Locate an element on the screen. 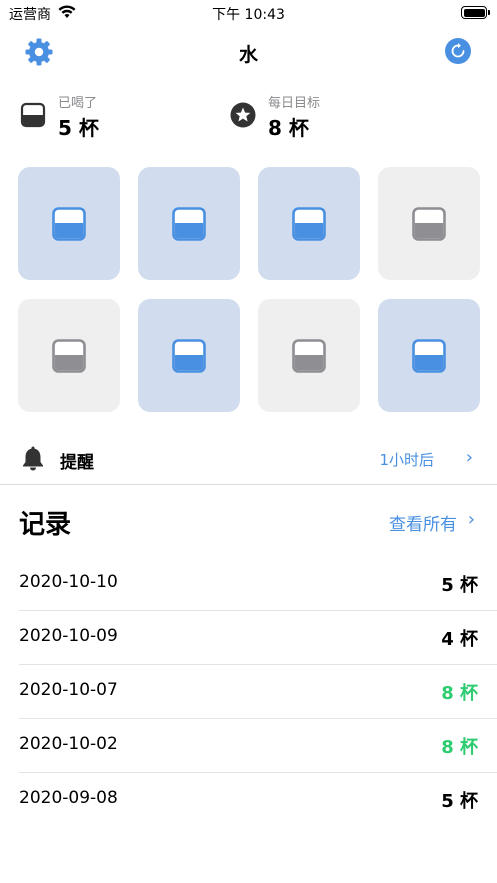  records-header: 记录 查看所有 › is located at coordinates (248, 522).